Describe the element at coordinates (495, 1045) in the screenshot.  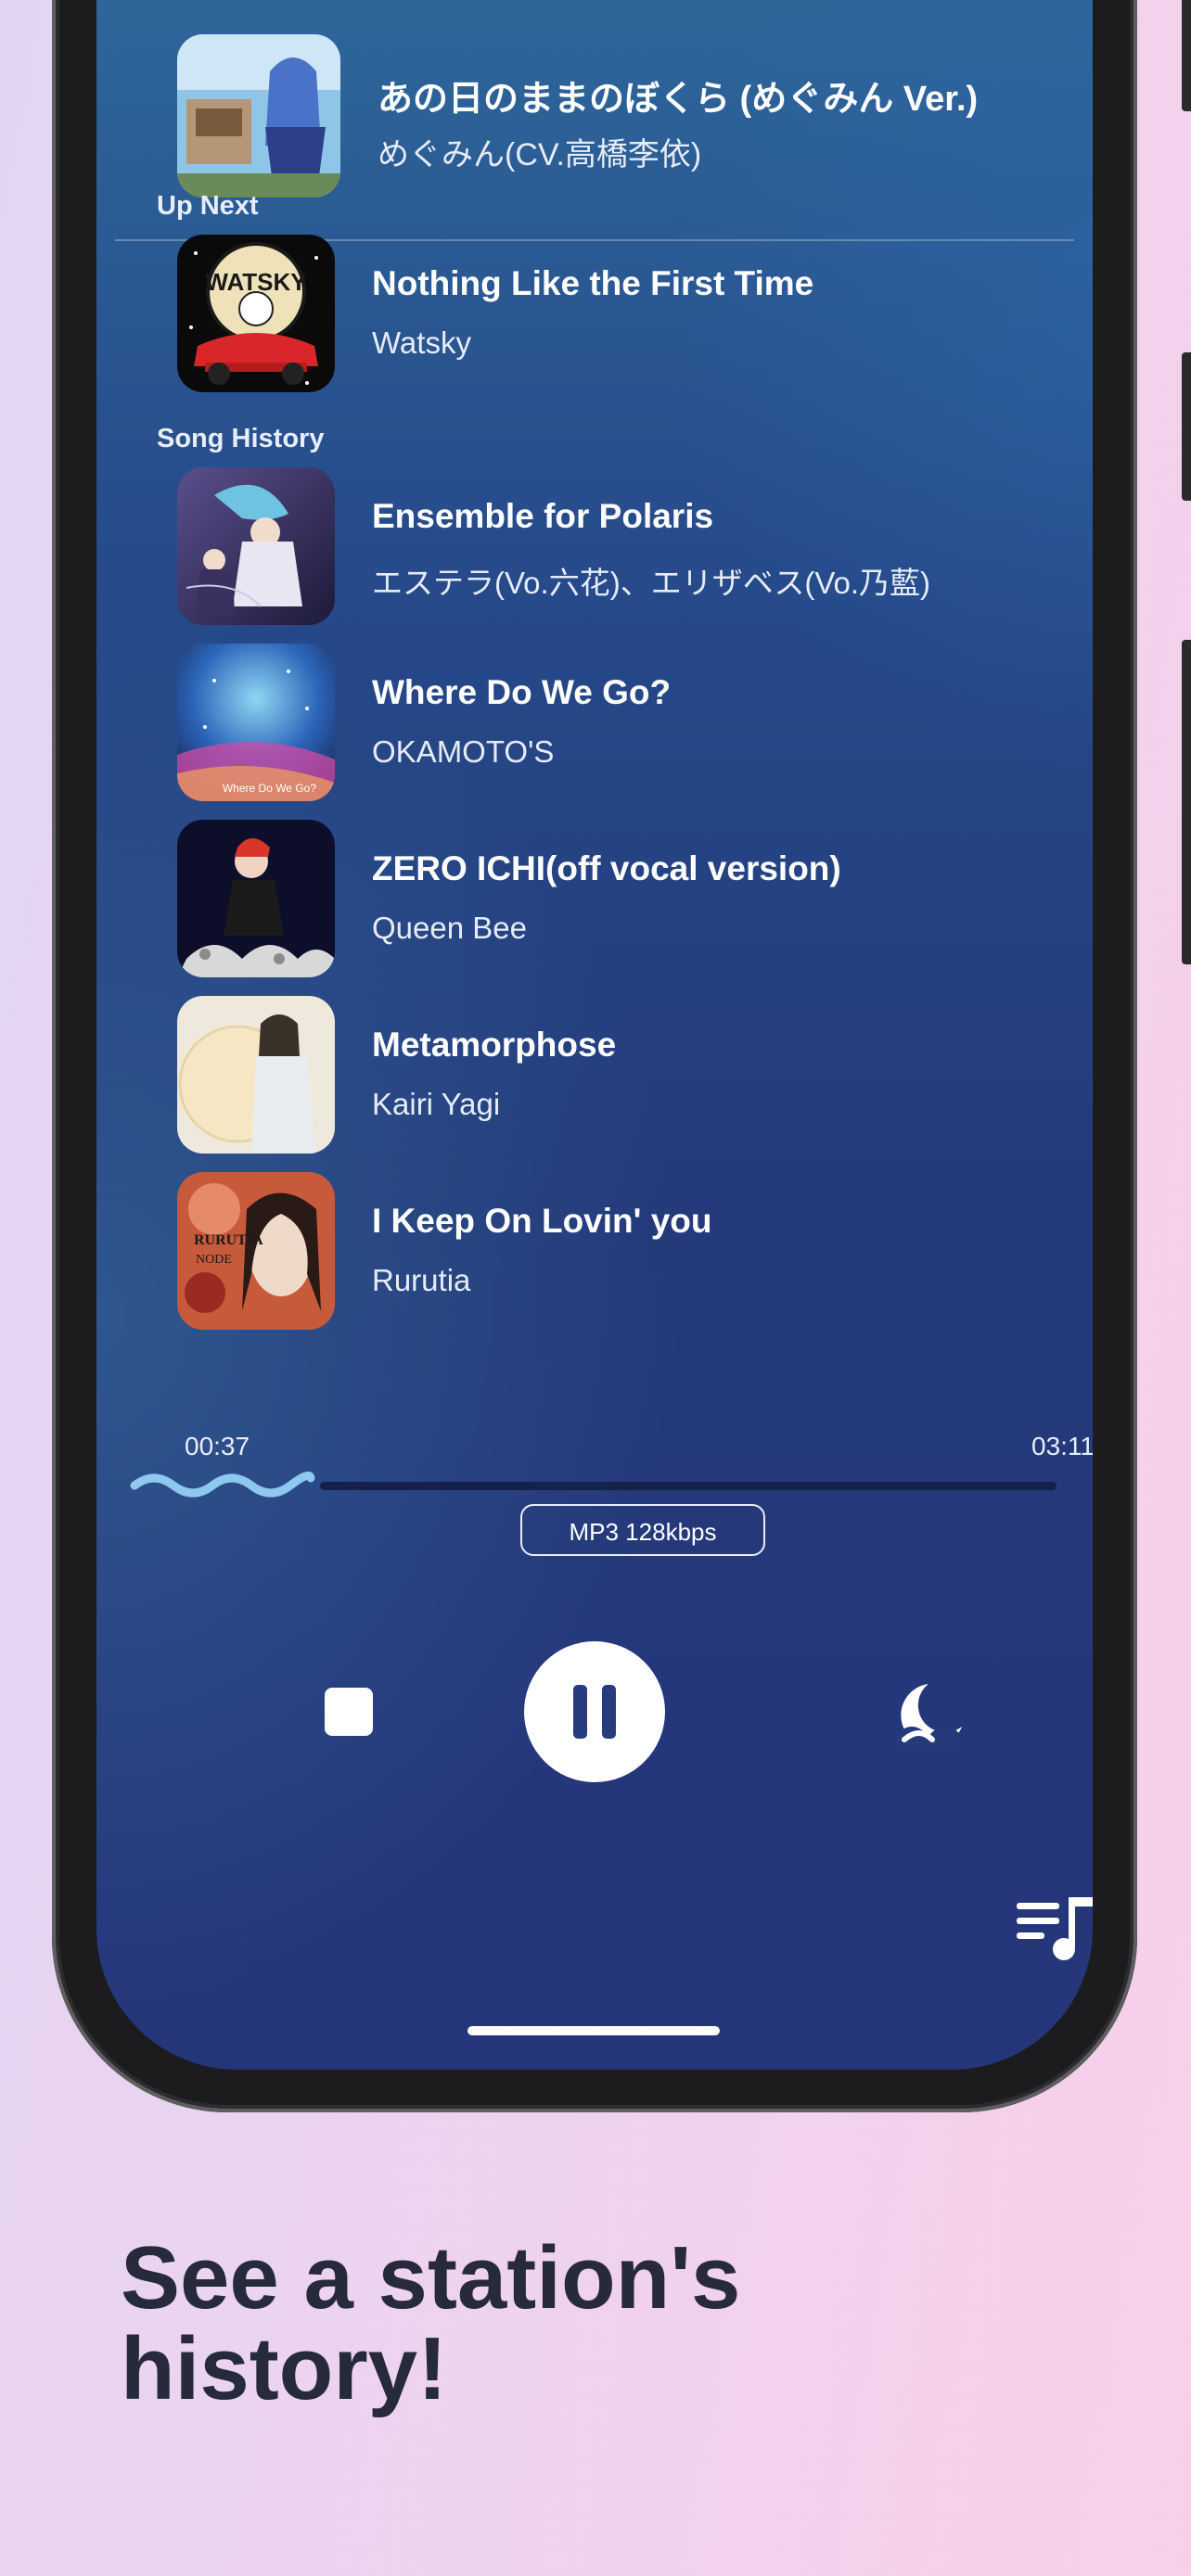
I see `song-title: Metamorphose` at that location.